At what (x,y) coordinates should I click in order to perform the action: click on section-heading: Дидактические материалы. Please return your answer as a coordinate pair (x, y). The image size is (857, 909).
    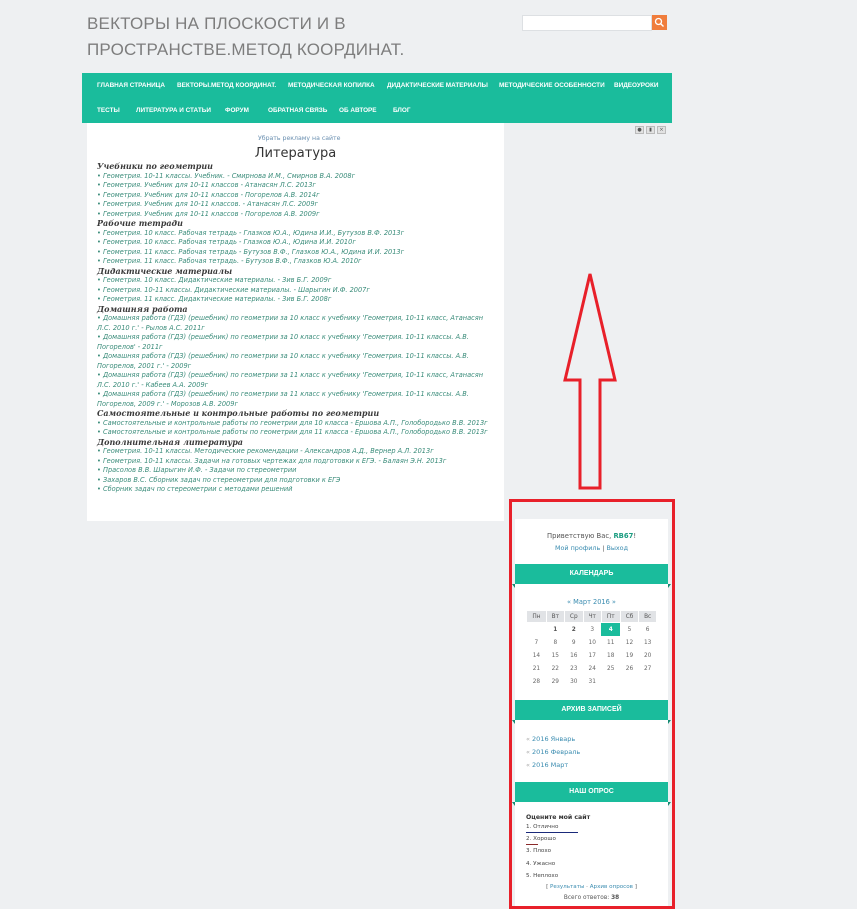
    Looking at the image, I should click on (165, 270).